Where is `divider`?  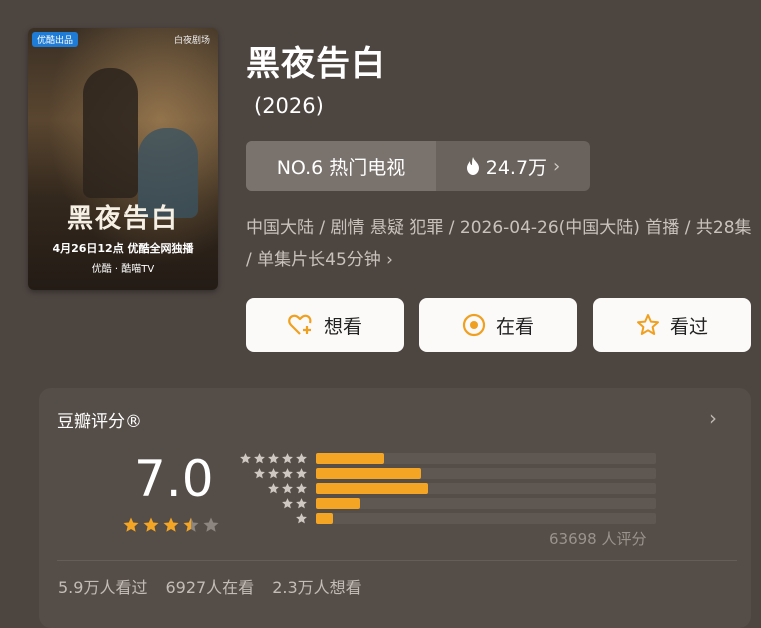 divider is located at coordinates (397, 560).